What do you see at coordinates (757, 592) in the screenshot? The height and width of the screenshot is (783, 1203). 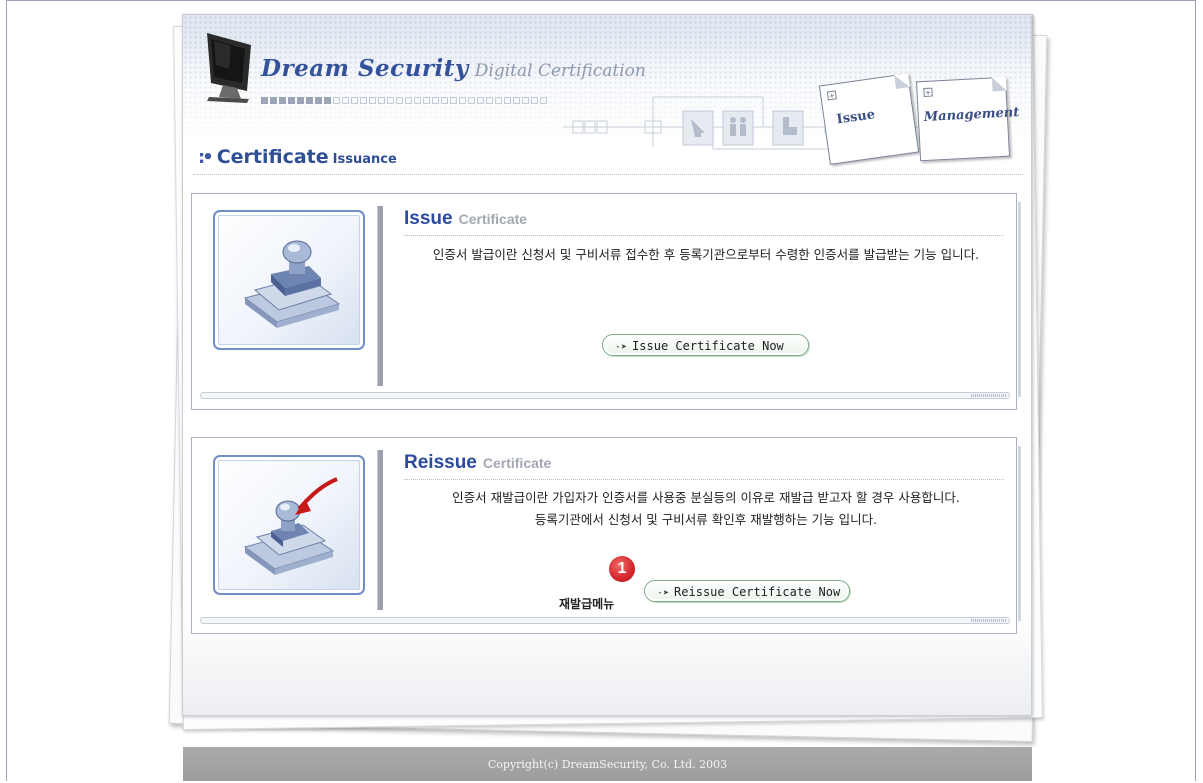 I see `reissue-certificate-label: Reissue Certificate Now` at bounding box center [757, 592].